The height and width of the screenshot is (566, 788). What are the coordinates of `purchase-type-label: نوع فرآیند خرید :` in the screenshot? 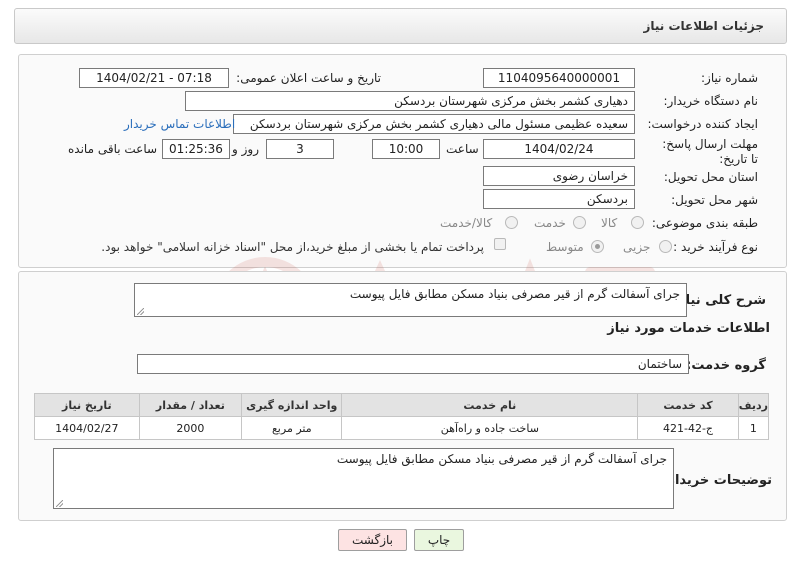 It's located at (715, 247).